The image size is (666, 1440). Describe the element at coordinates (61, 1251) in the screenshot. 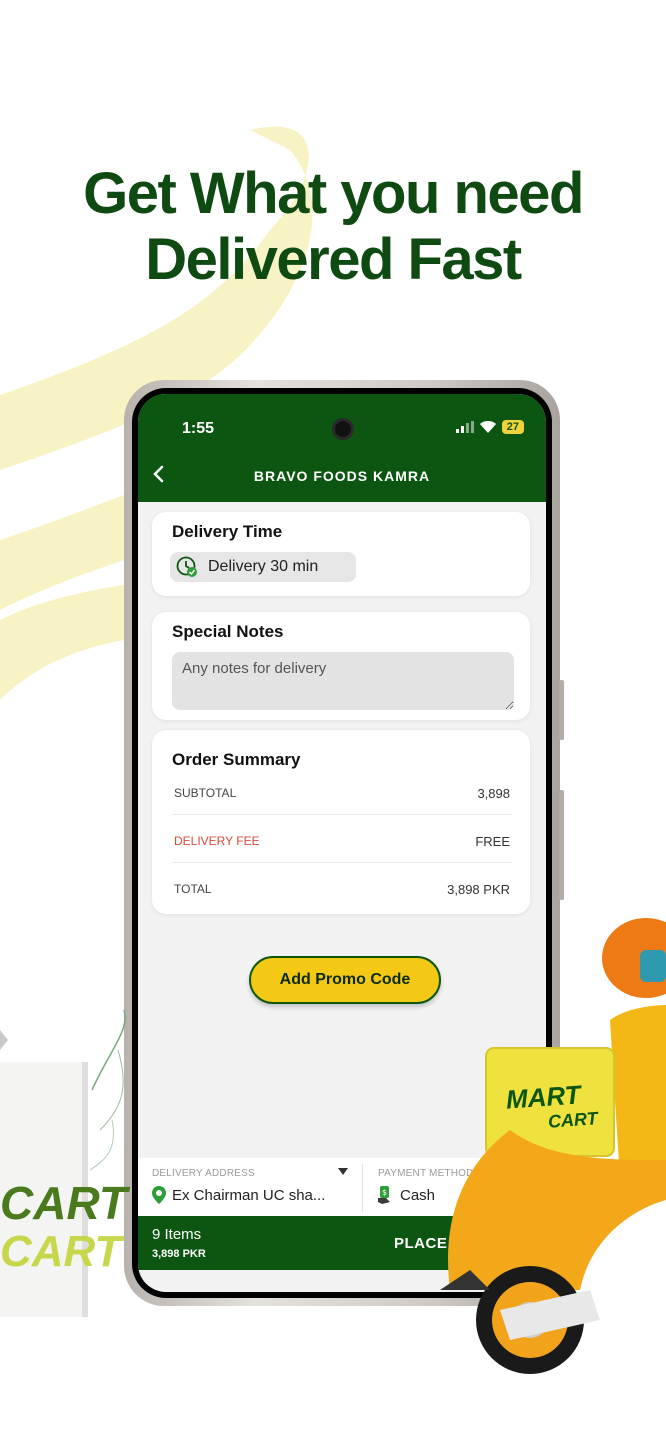

I see `bag-logo-line-2: CART` at that location.